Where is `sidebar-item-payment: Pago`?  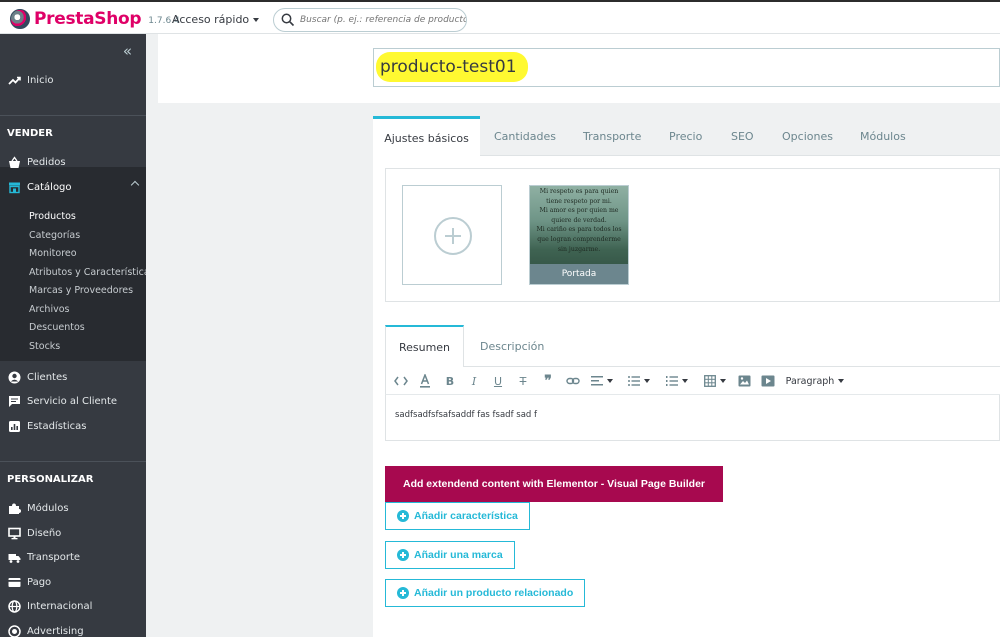
sidebar-item-payment: Pago is located at coordinates (73, 582).